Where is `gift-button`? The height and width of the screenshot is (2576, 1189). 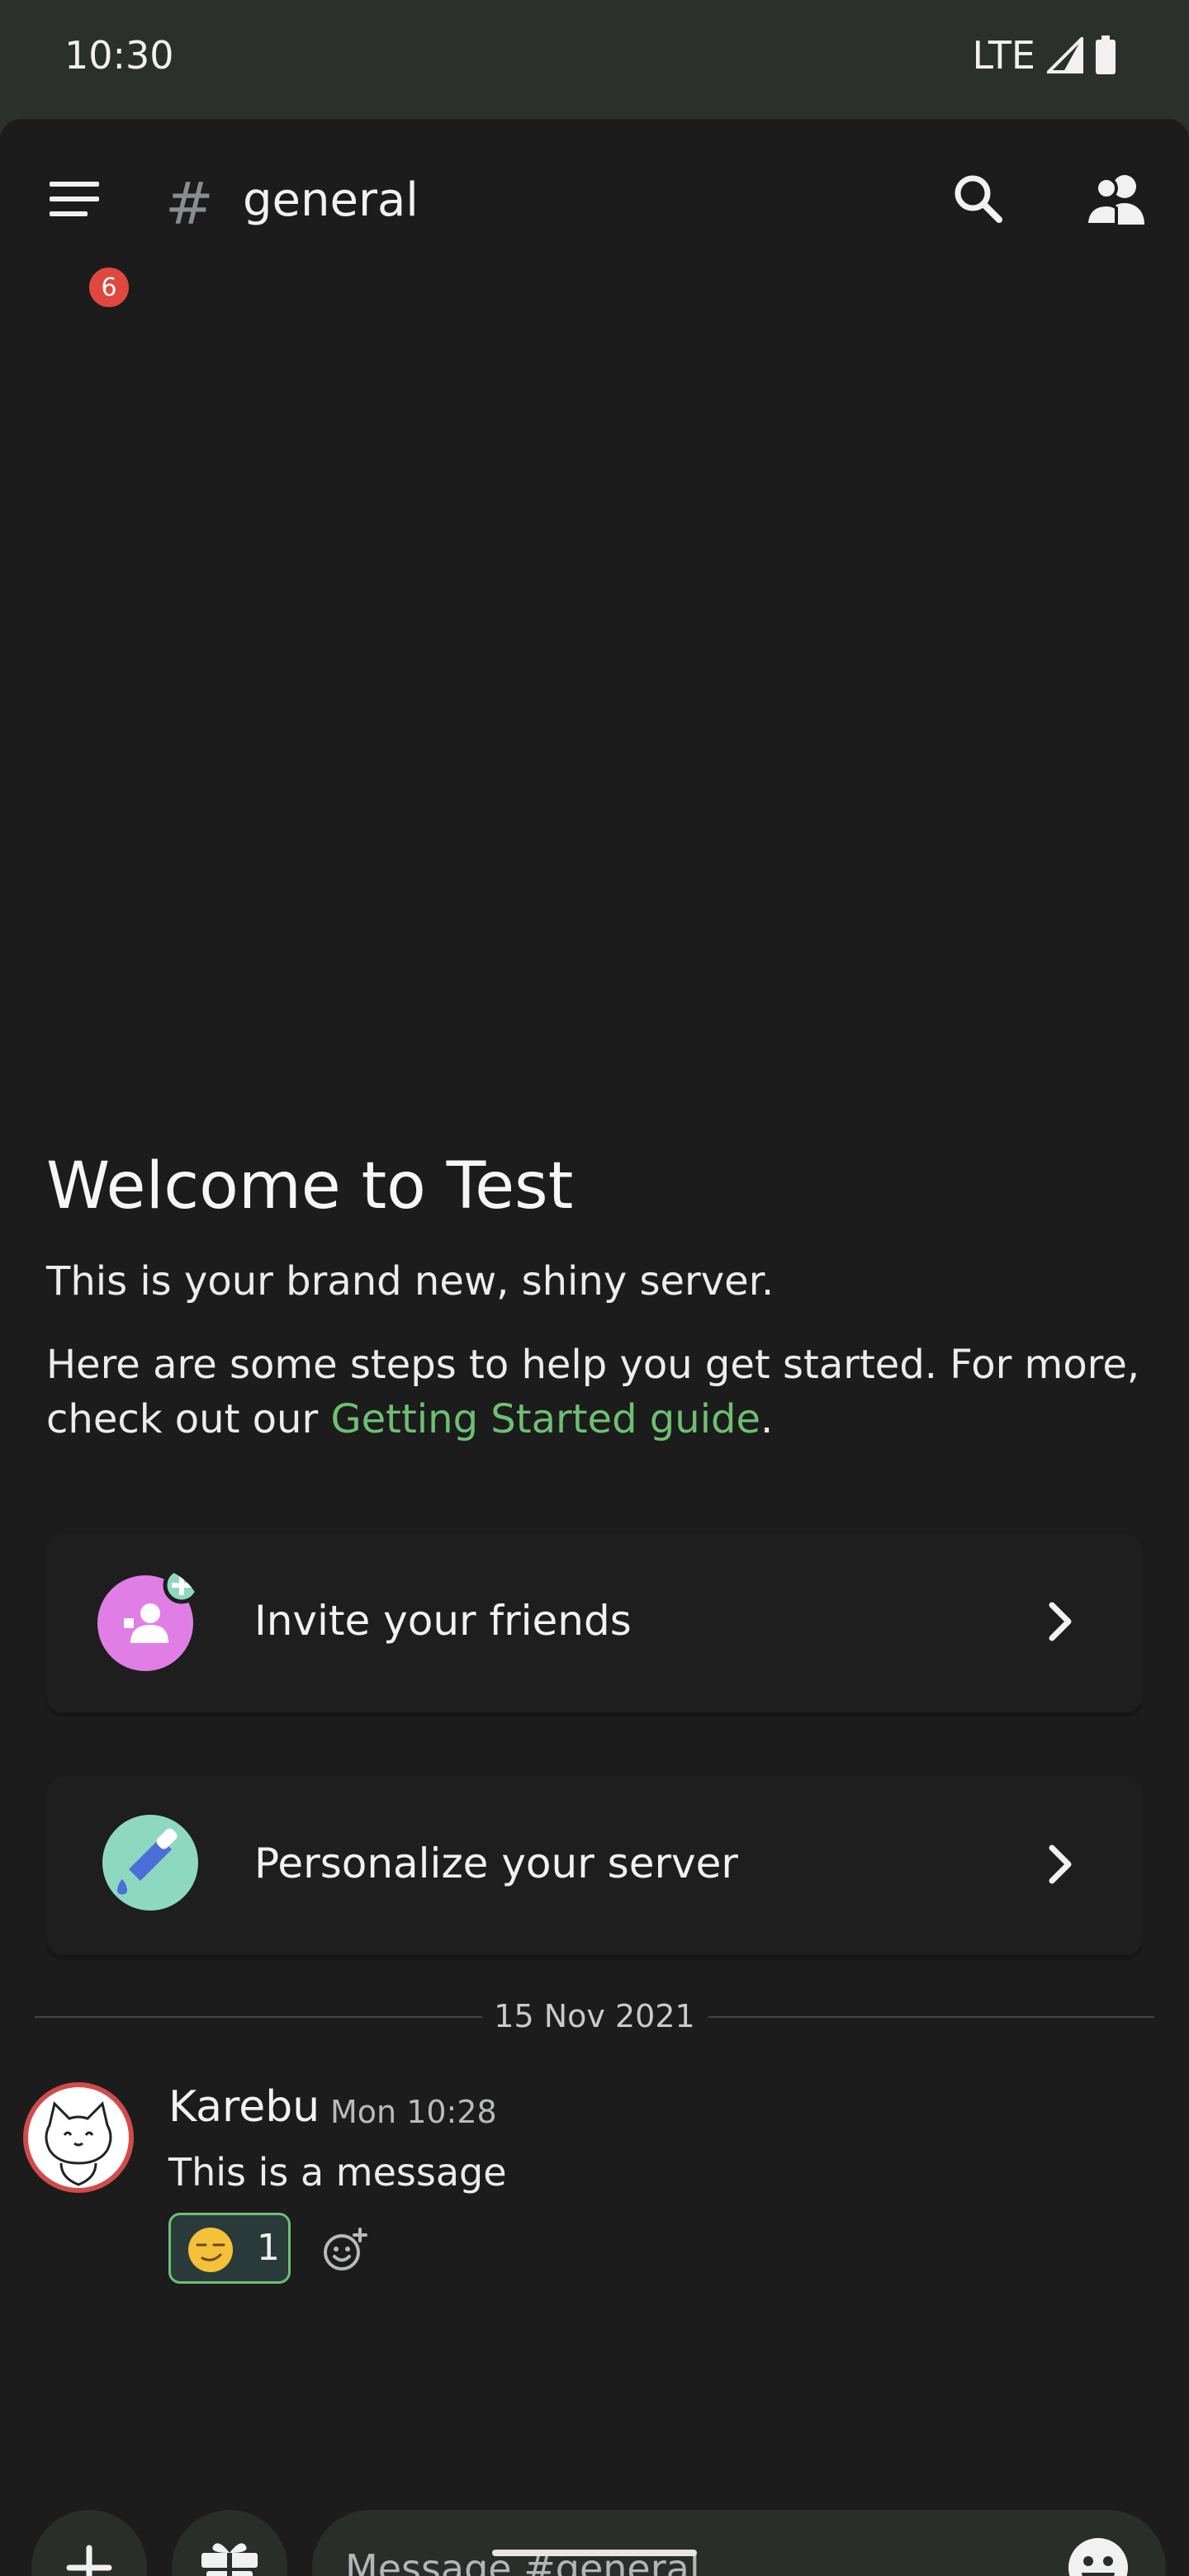
gift-button is located at coordinates (229, 2543).